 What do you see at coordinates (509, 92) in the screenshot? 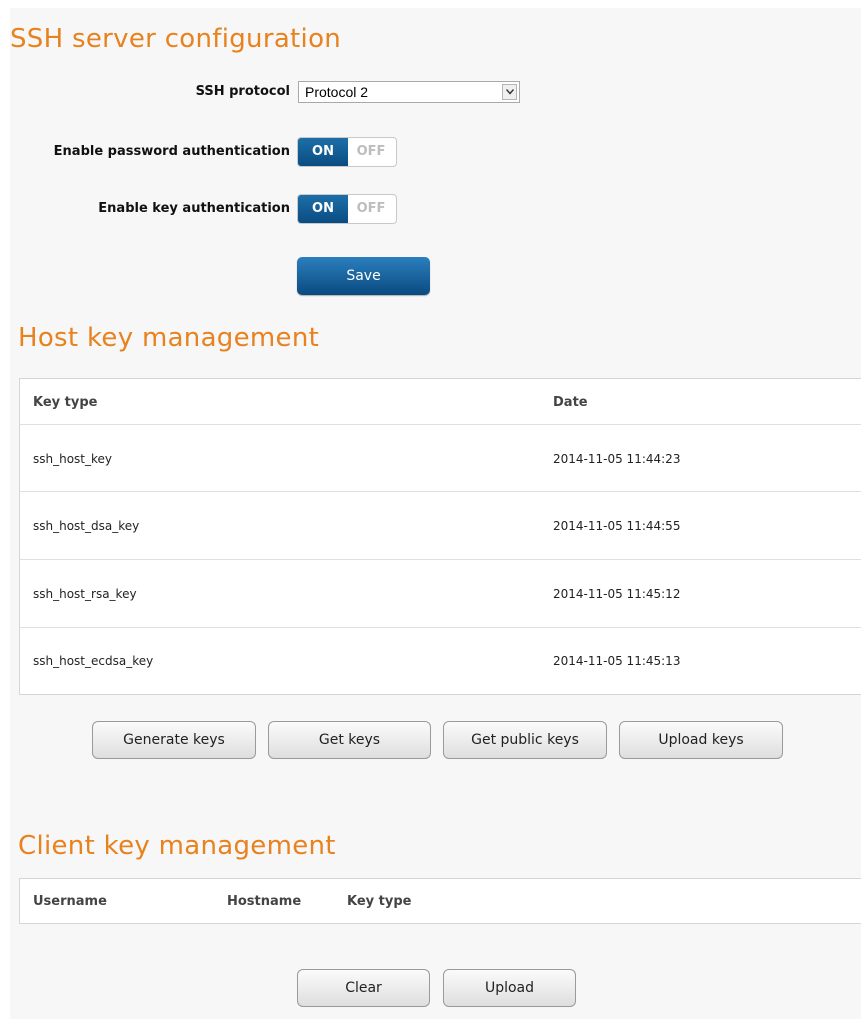
I see `chevron-down-icon` at bounding box center [509, 92].